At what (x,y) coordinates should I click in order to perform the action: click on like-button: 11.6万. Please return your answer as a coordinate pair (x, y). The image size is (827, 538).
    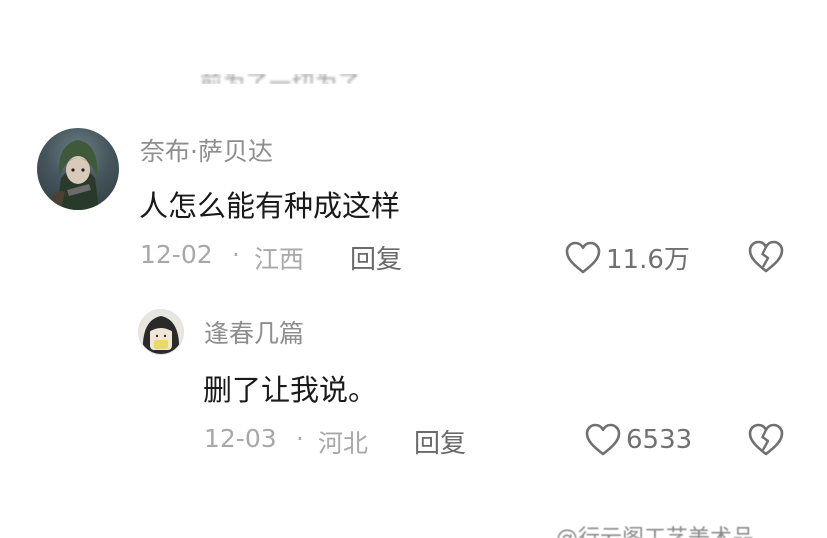
    Looking at the image, I should click on (627, 257).